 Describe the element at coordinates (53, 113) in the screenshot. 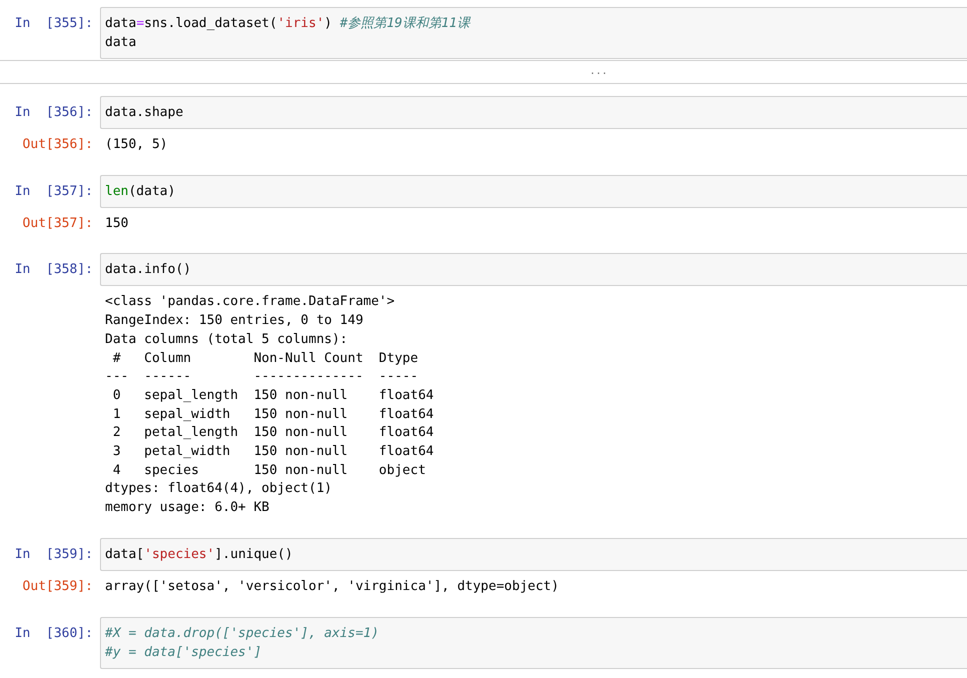

I see `input-prompt: In [356]:` at that location.